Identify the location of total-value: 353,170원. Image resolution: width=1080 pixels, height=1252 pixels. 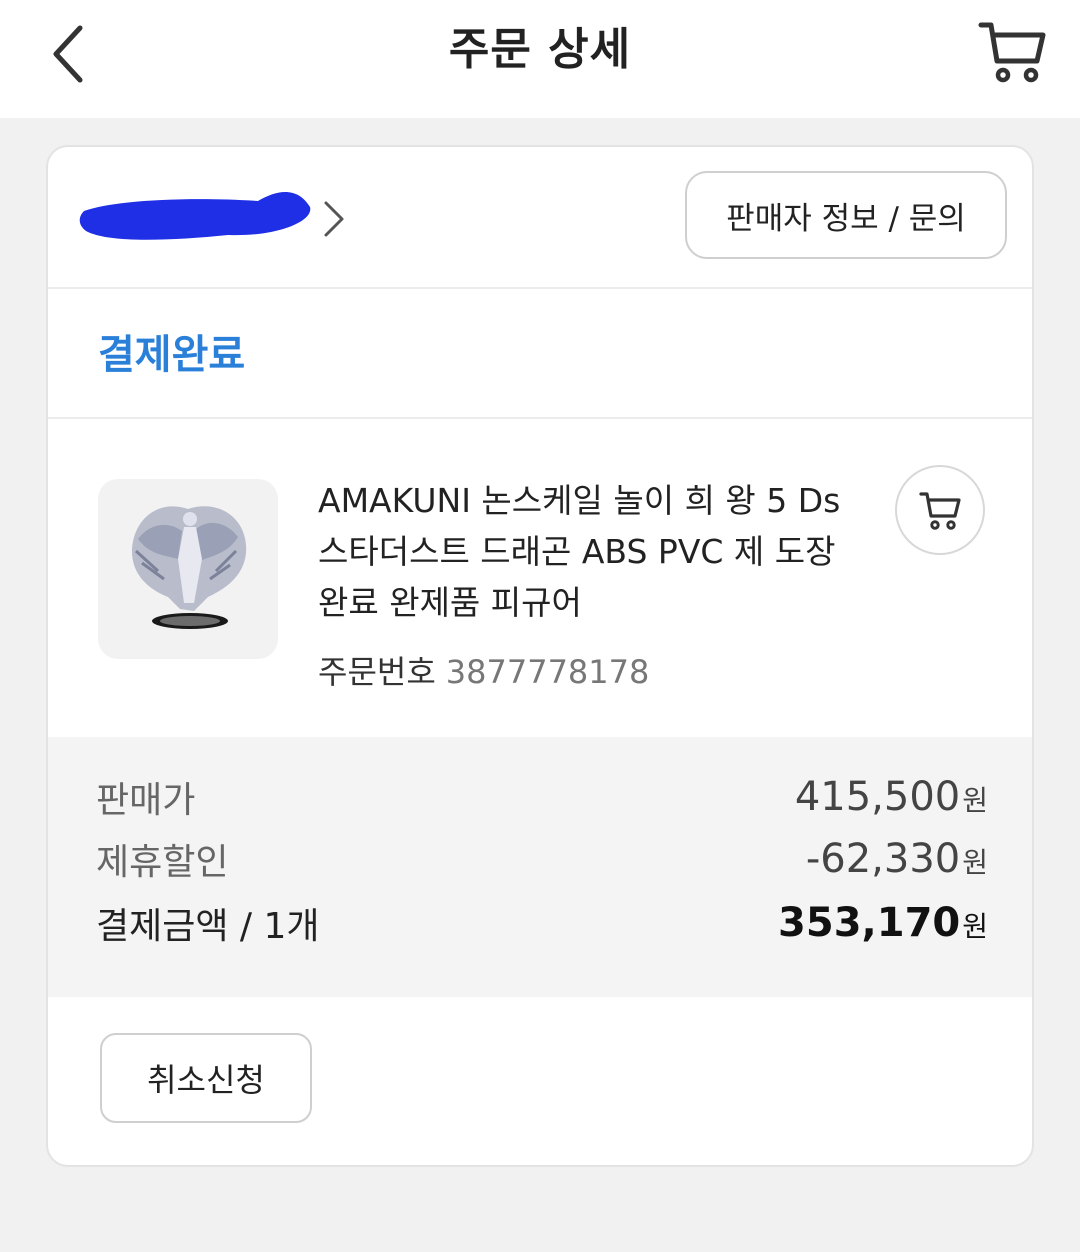
(883, 923).